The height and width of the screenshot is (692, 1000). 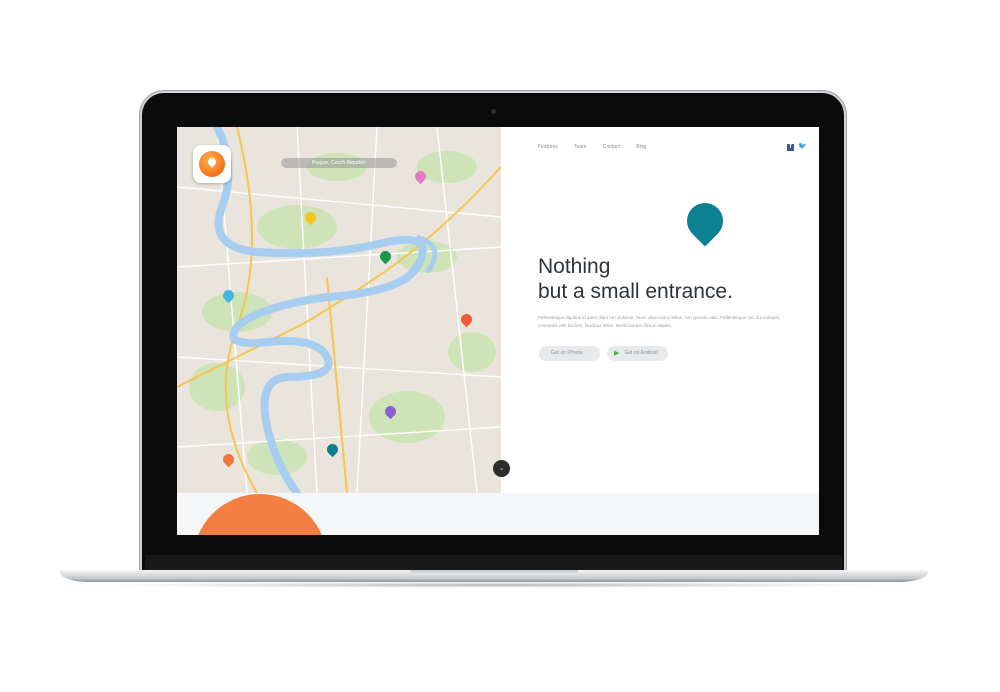 What do you see at coordinates (705, 221) in the screenshot?
I see `hero-pin-icon` at bounding box center [705, 221].